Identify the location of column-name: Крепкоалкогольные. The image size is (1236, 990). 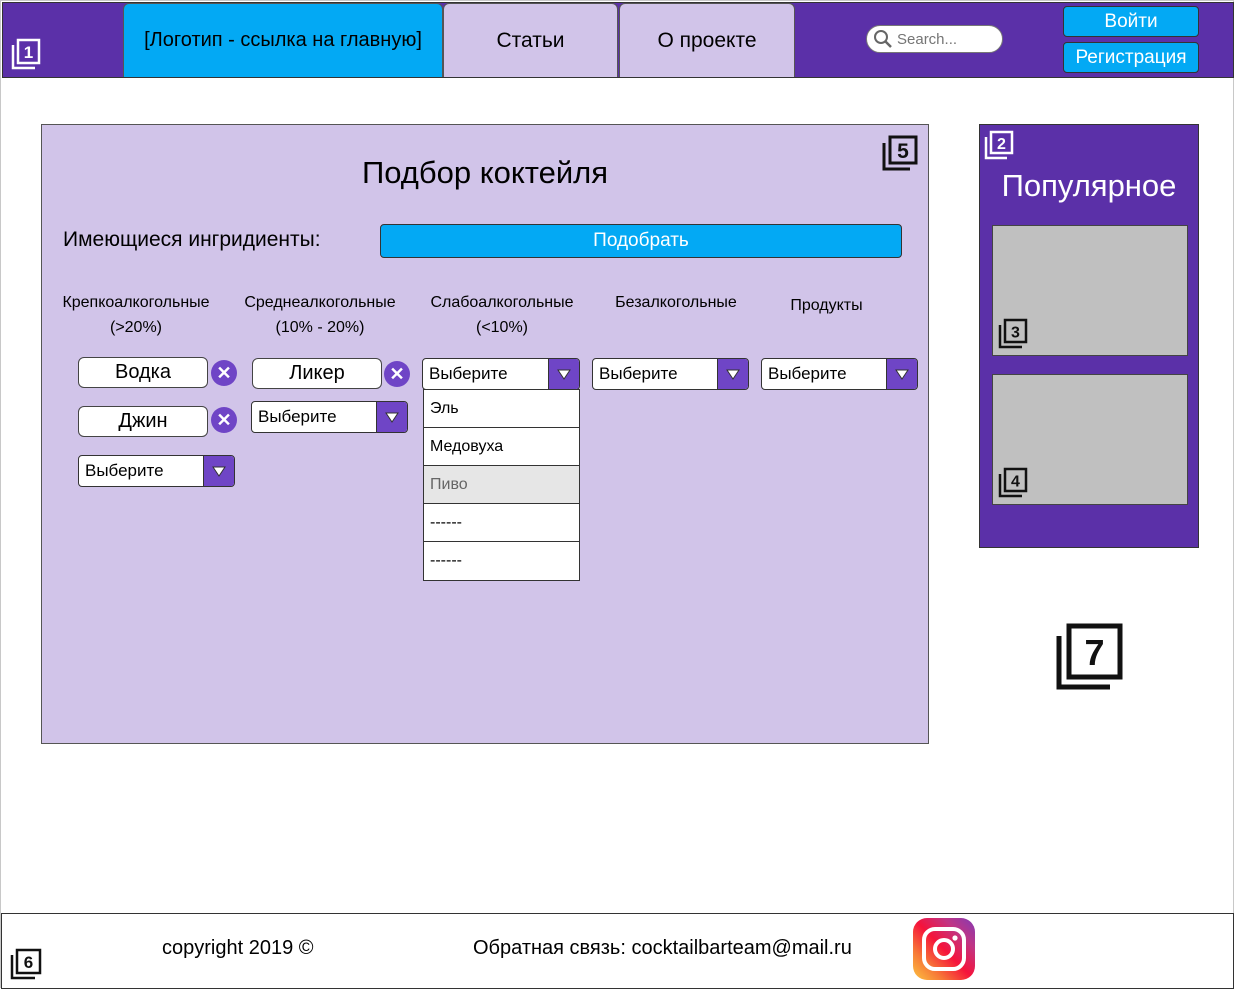
(136, 302).